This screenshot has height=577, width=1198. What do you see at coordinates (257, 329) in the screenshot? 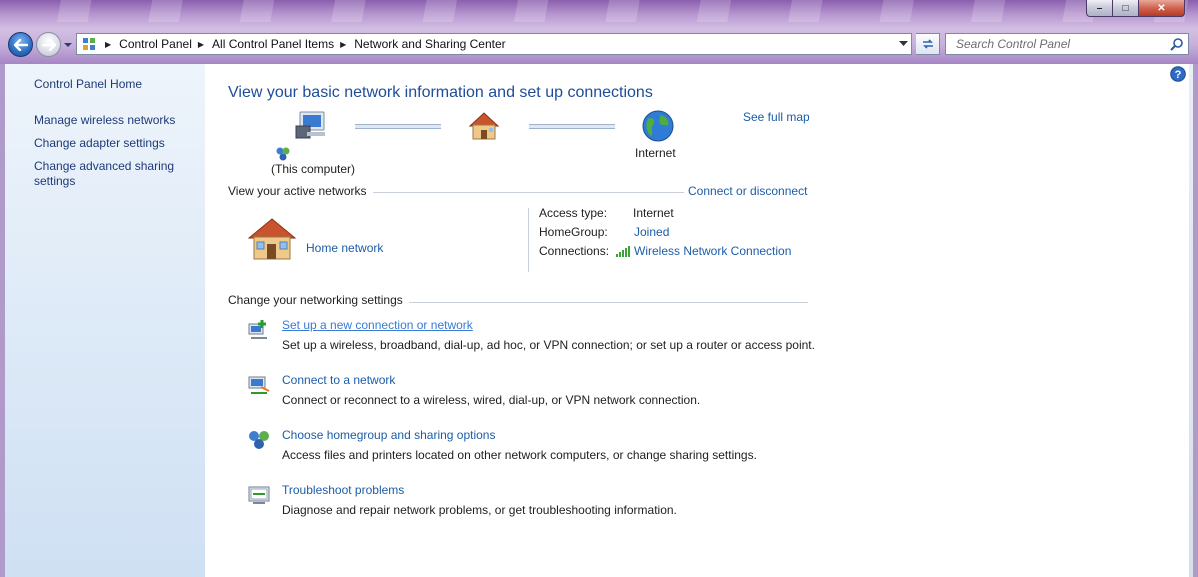
I see `new-connection-icon` at bounding box center [257, 329].